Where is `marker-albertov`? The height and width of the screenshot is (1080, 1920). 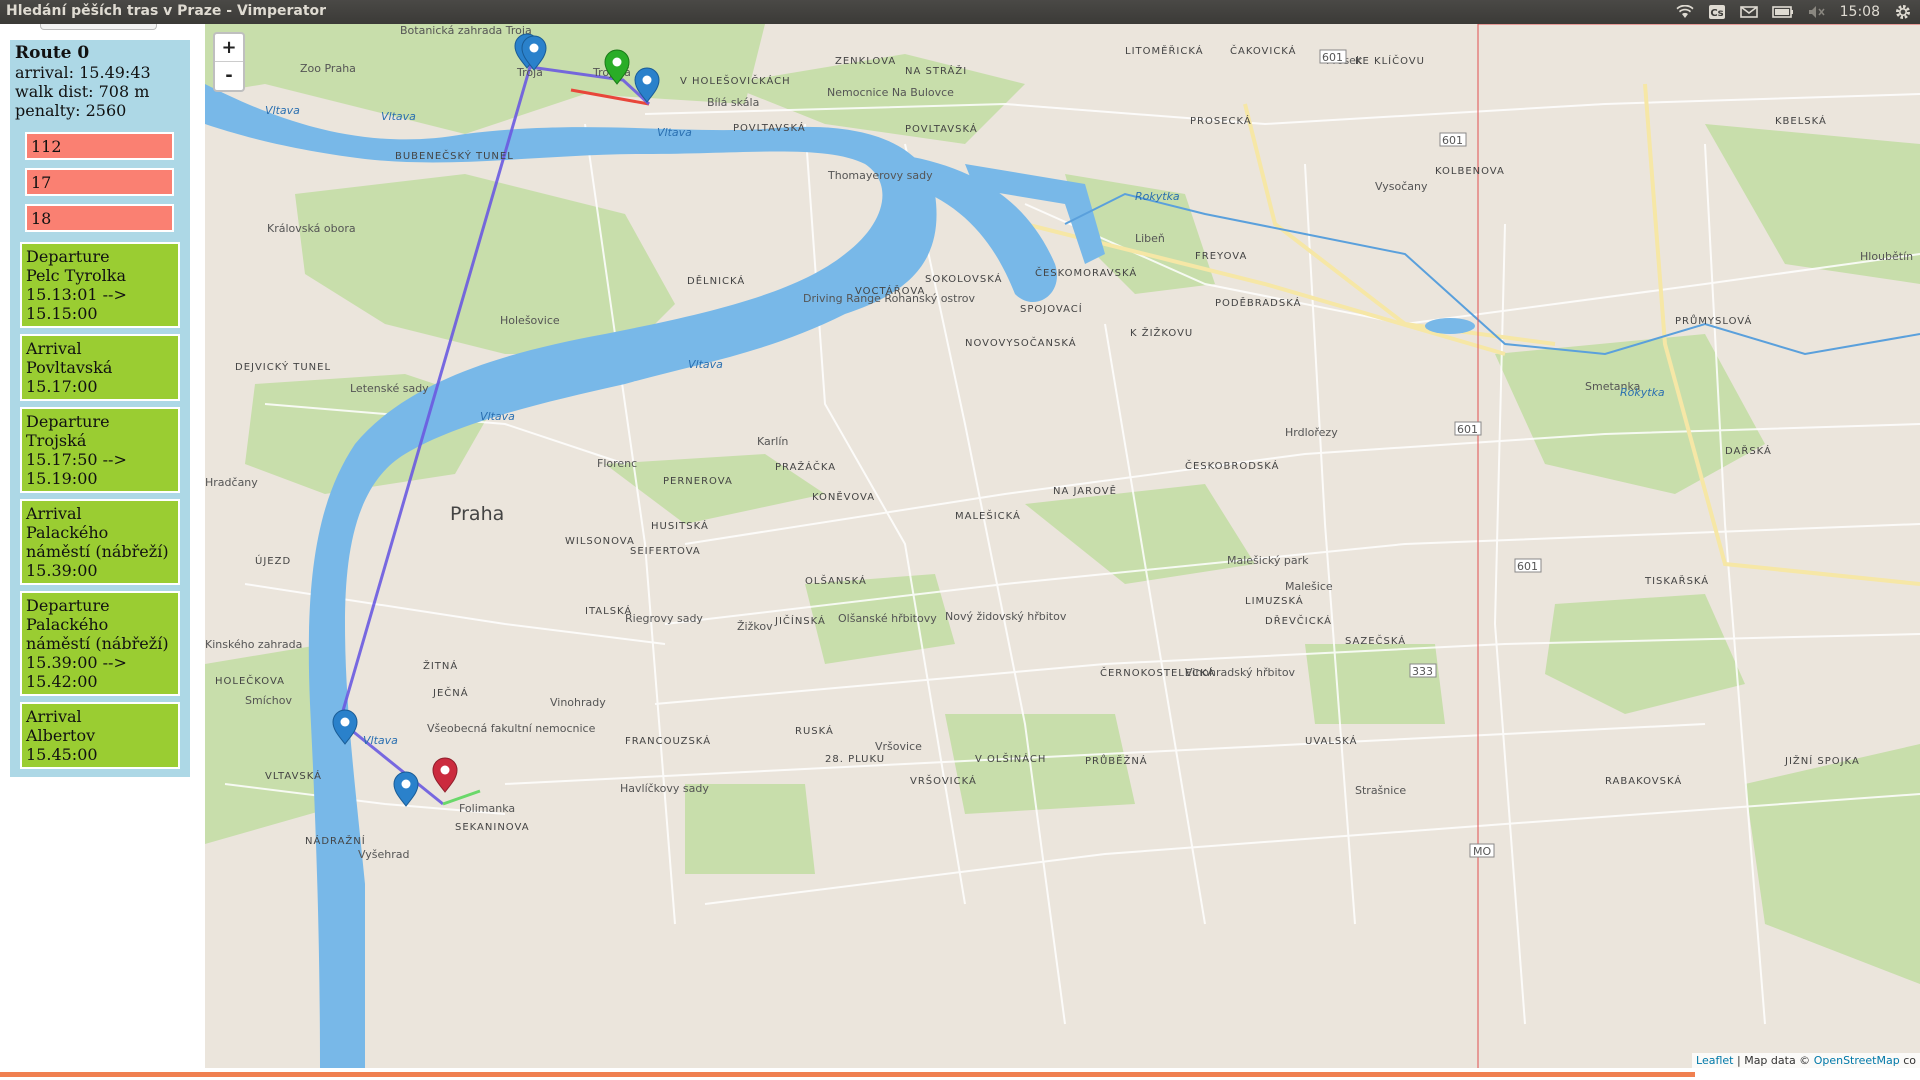
marker-albertov is located at coordinates (406, 789).